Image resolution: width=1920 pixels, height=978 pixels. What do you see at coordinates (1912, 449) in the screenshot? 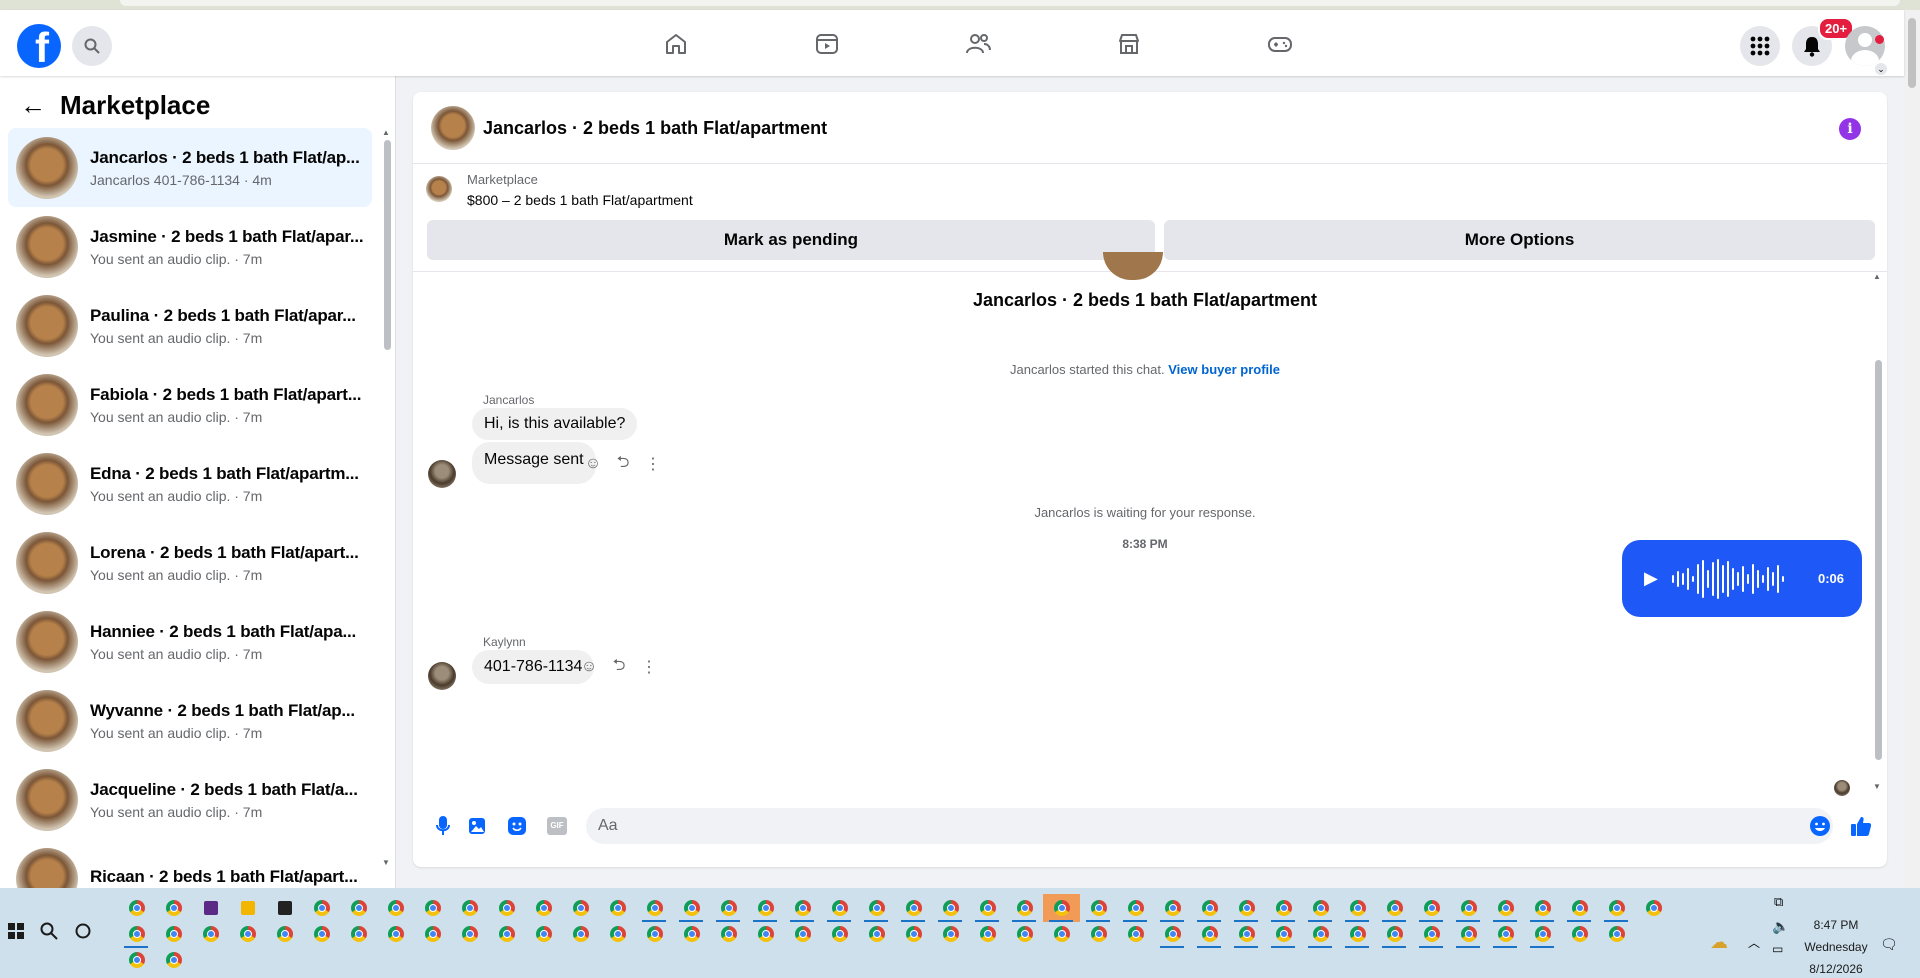
I see `page-scrollbar` at bounding box center [1912, 449].